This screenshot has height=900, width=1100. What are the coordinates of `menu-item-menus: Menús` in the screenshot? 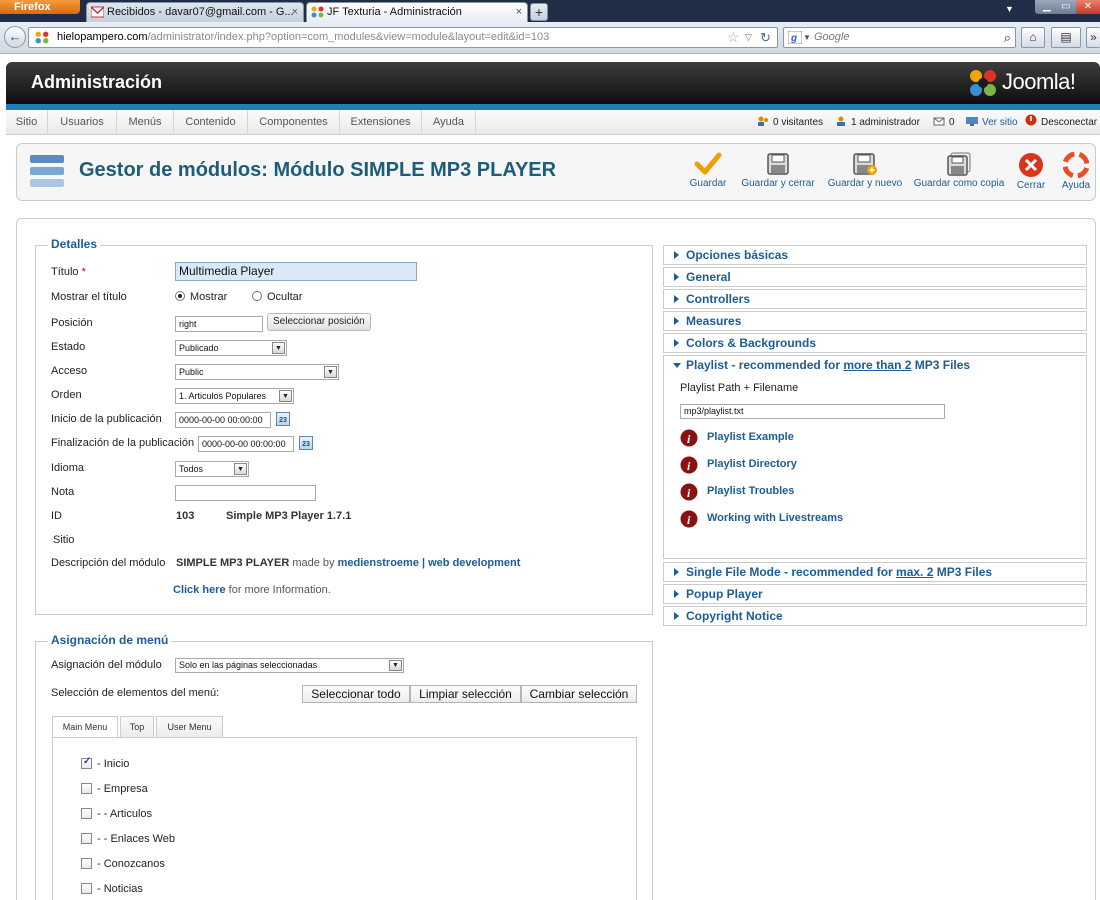 It's located at (145, 122).